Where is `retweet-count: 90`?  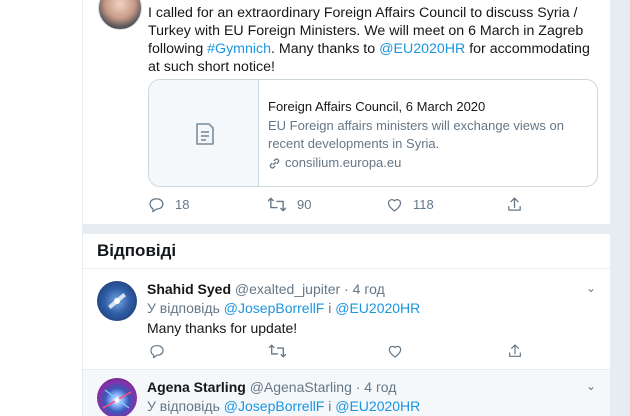 retweet-count: 90 is located at coordinates (304, 204).